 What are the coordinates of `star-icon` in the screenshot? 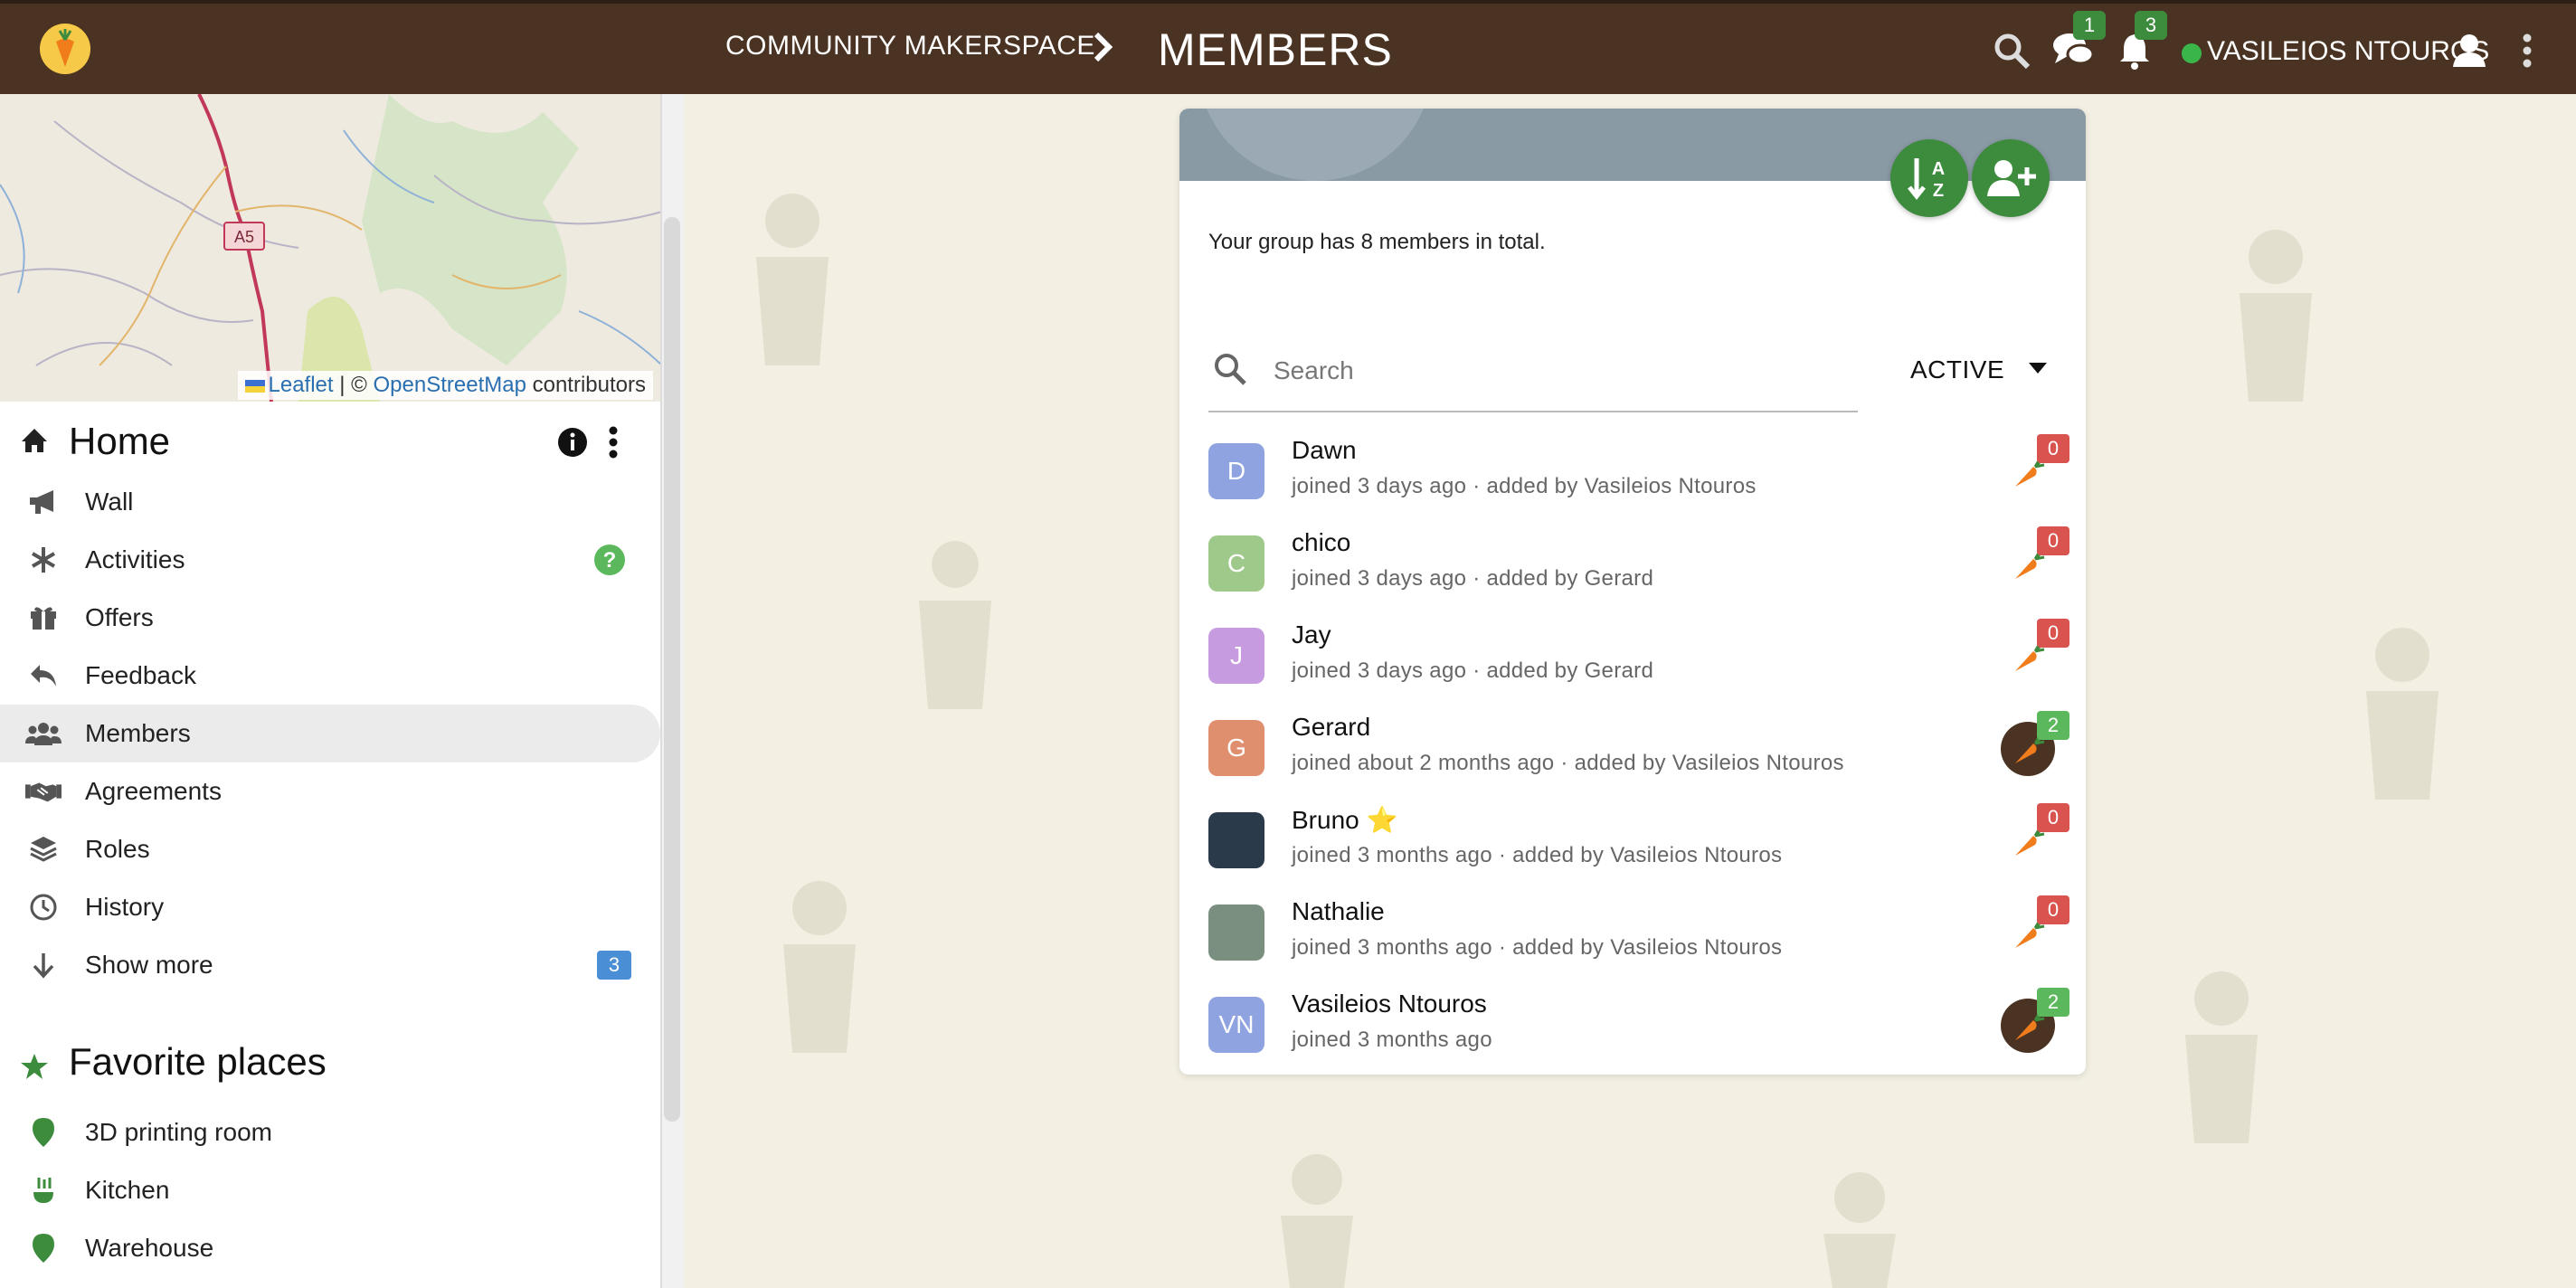 It's located at (34, 1069).